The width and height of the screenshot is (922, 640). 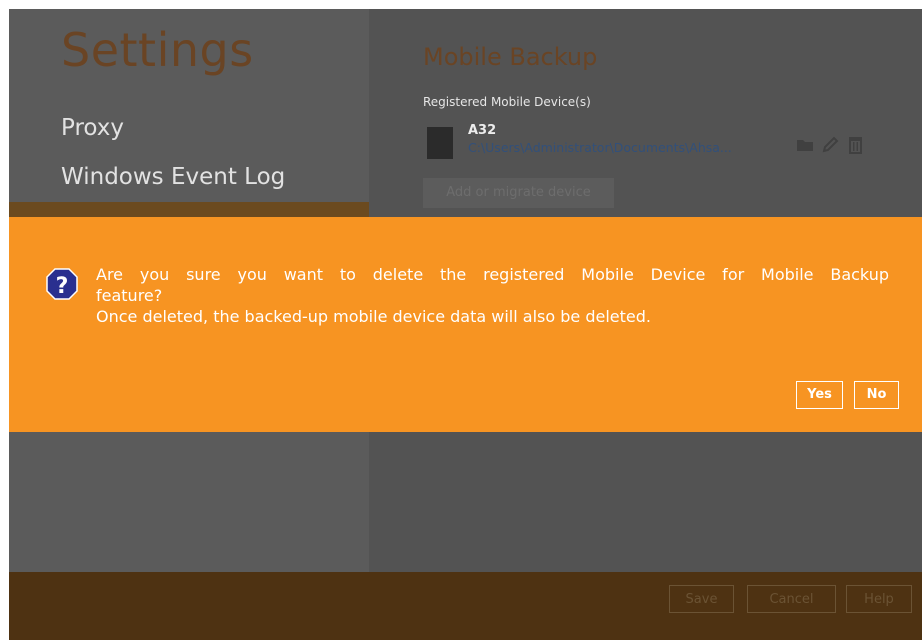 I want to click on cancel-button: Cancel, so click(x=791, y=599).